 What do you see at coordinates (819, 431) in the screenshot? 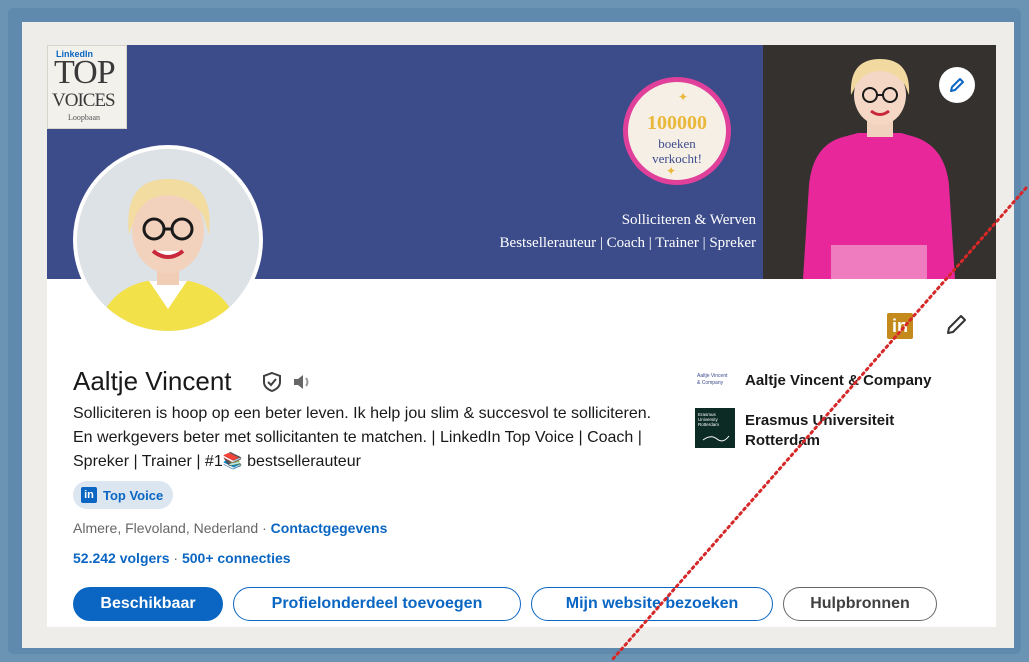
I see `university-name: Erasmus Universiteit Rotterdam` at bounding box center [819, 431].